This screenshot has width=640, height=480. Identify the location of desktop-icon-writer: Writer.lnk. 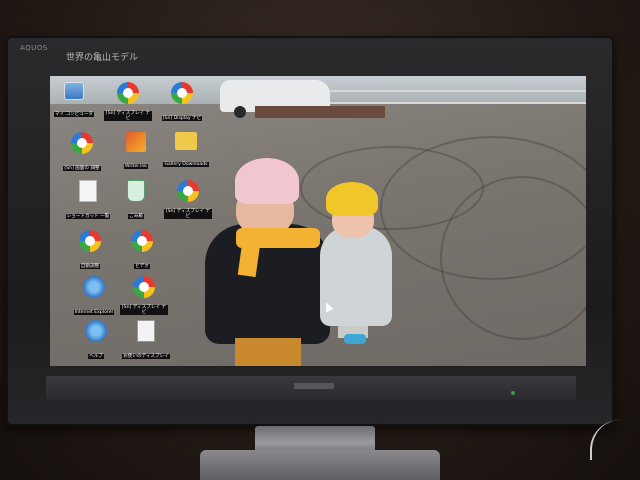
(136, 151).